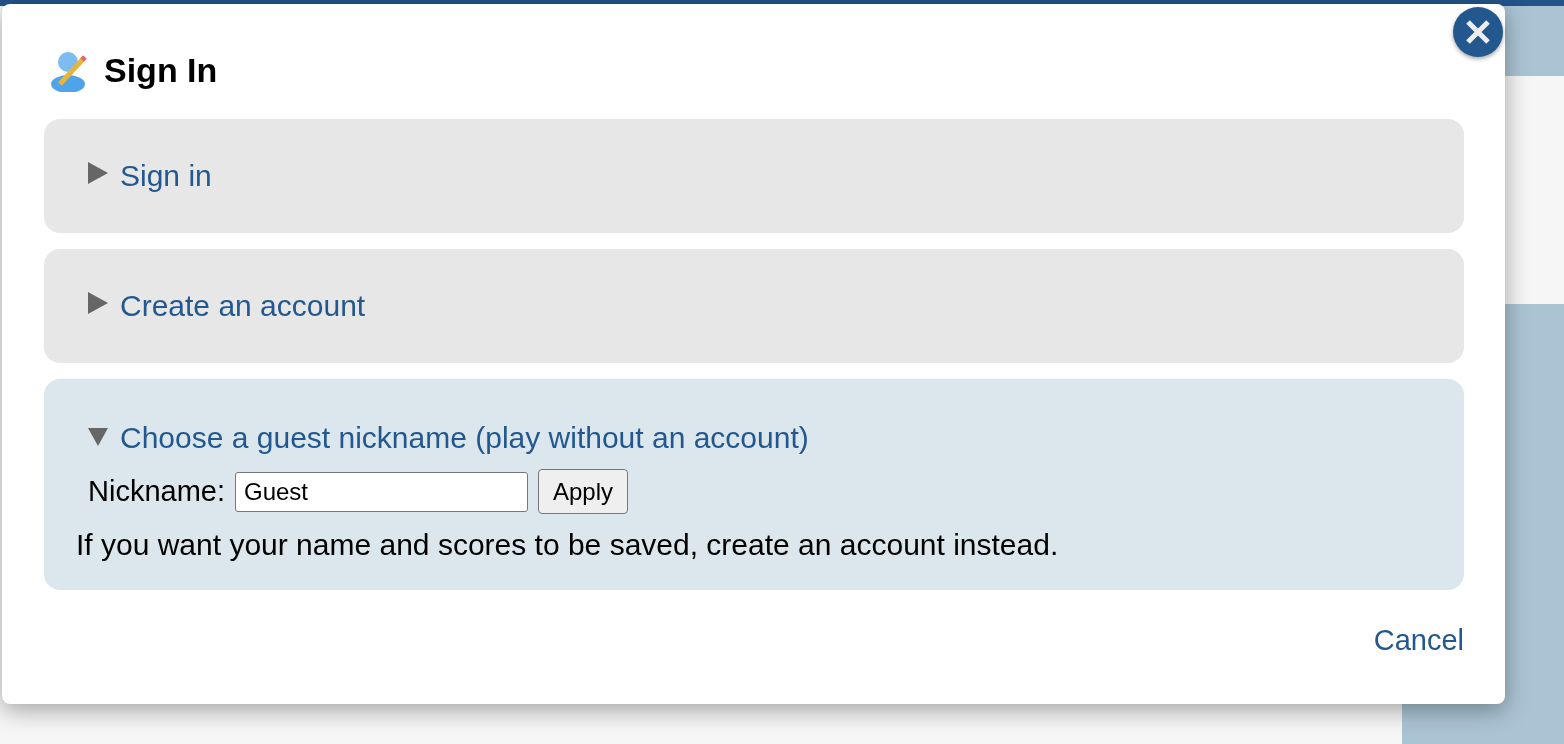 Image resolution: width=1564 pixels, height=744 pixels. I want to click on section-header-link: Create an account, so click(243, 306).